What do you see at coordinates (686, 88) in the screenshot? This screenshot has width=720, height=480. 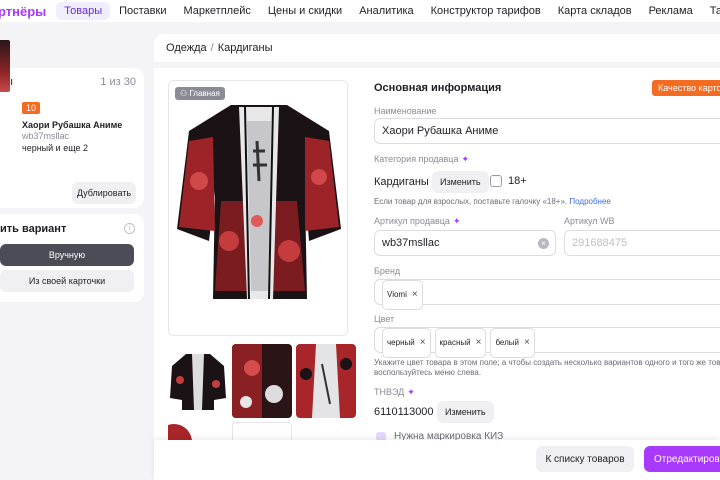 I see `card-quality-button: Качество карточки` at bounding box center [686, 88].